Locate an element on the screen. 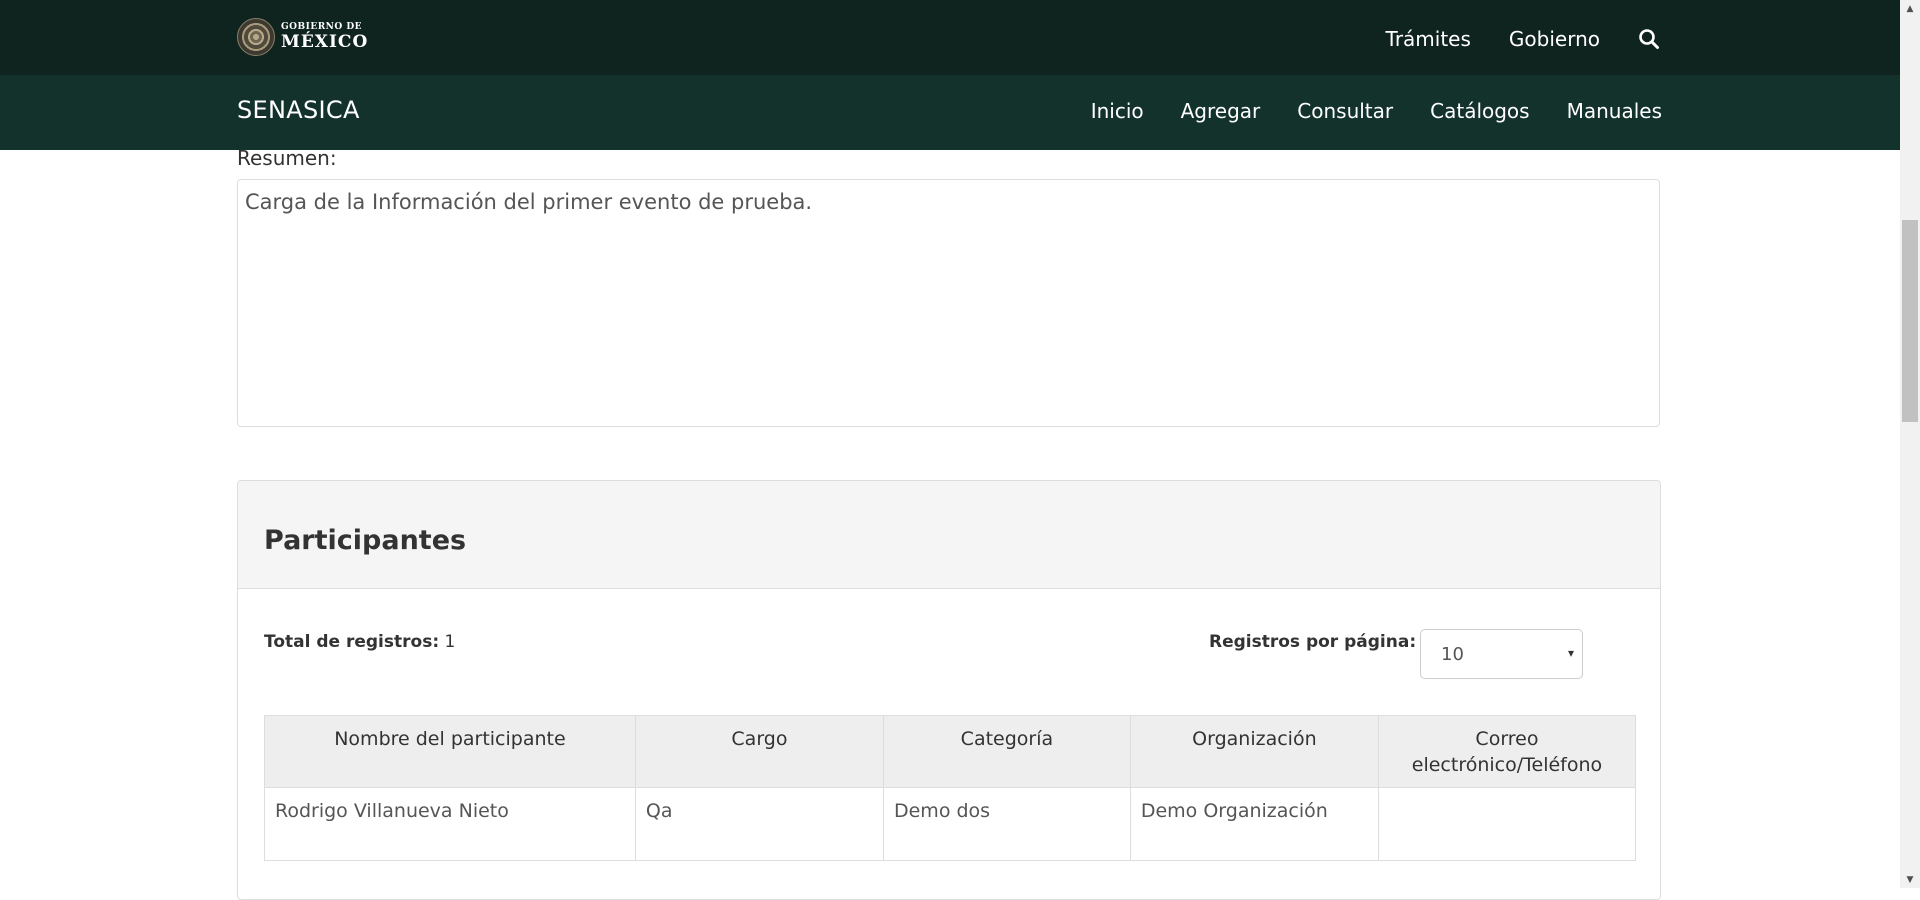  search-icon is located at coordinates (1649, 39).